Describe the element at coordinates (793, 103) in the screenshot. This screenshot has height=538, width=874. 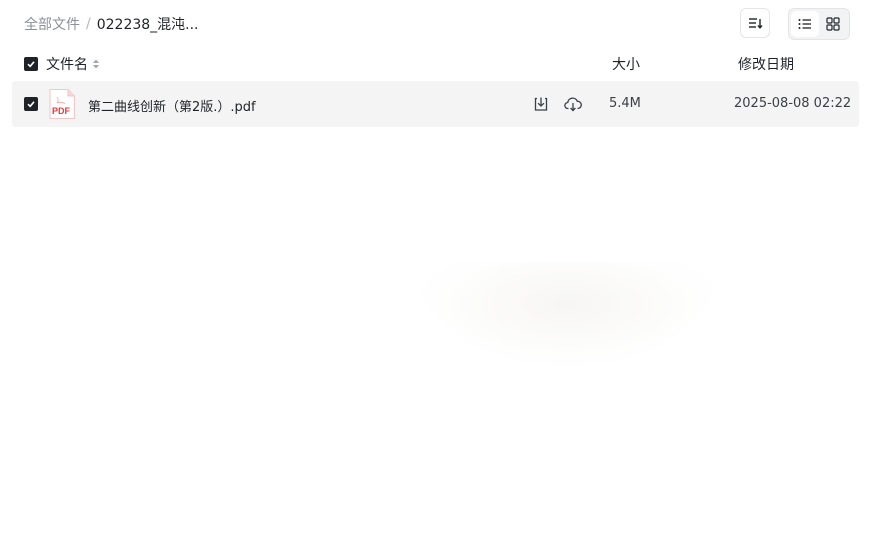
I see `file-modified-date: 2025-08-08 02:22` at that location.